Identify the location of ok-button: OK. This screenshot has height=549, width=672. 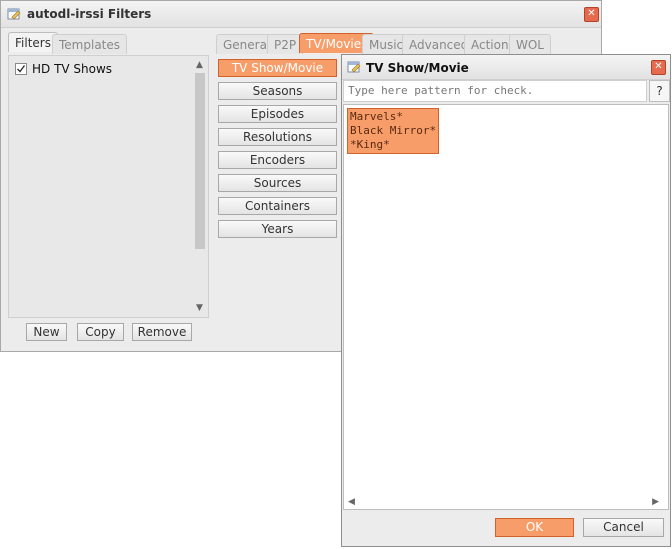
(534, 527).